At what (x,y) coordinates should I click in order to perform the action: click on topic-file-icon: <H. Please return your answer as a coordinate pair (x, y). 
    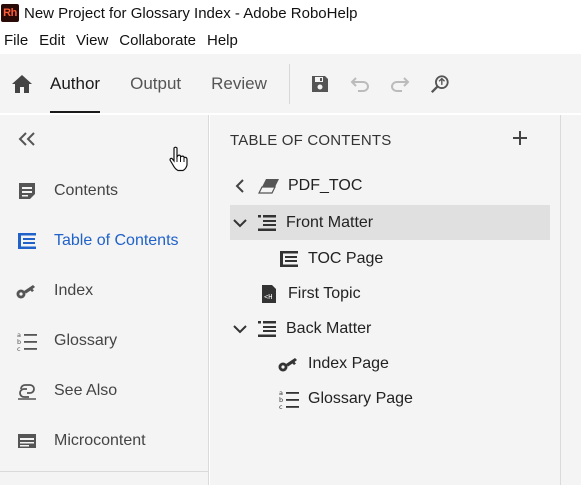
    Looking at the image, I should click on (269, 294).